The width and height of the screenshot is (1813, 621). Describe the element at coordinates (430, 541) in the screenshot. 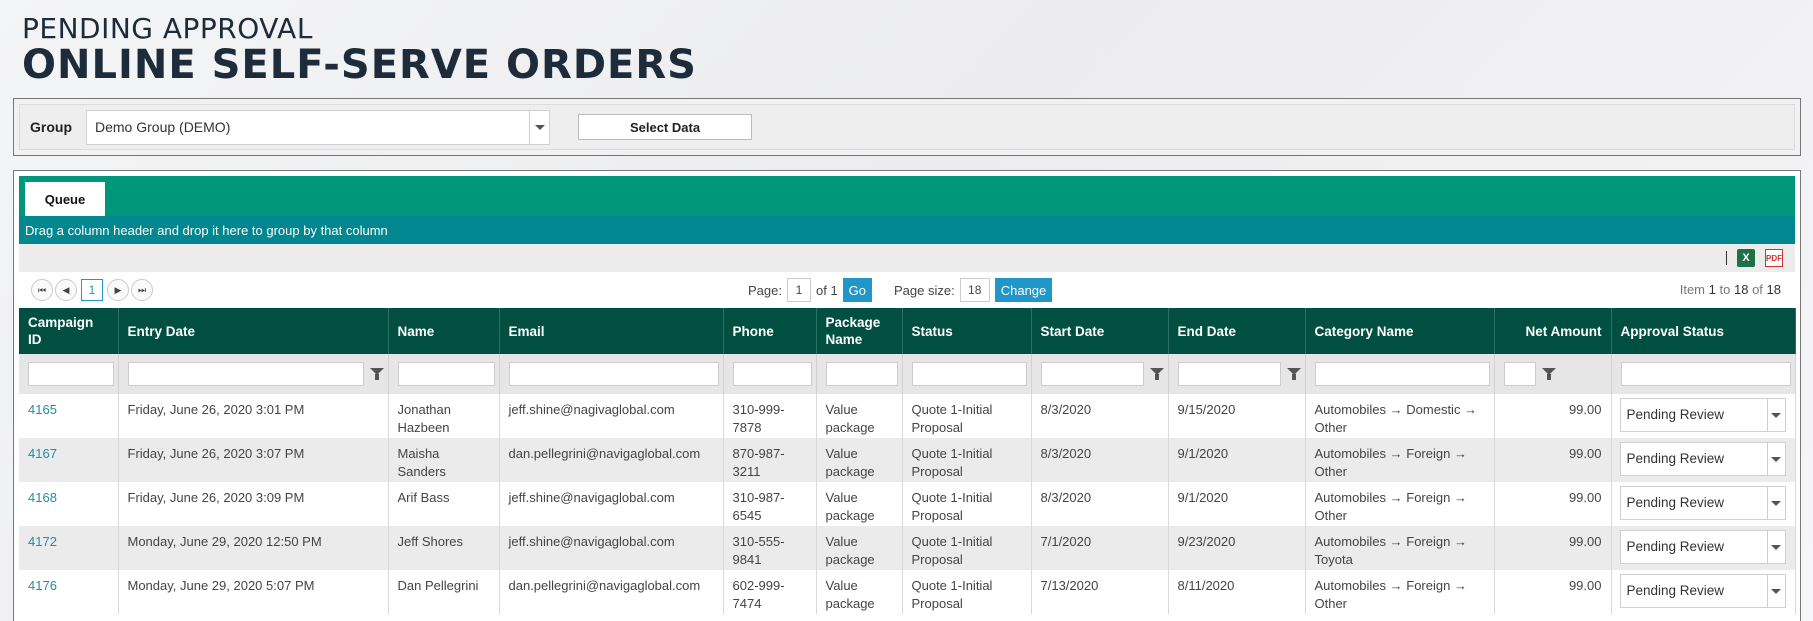

I see `name-cell: Jeff Shores` at that location.